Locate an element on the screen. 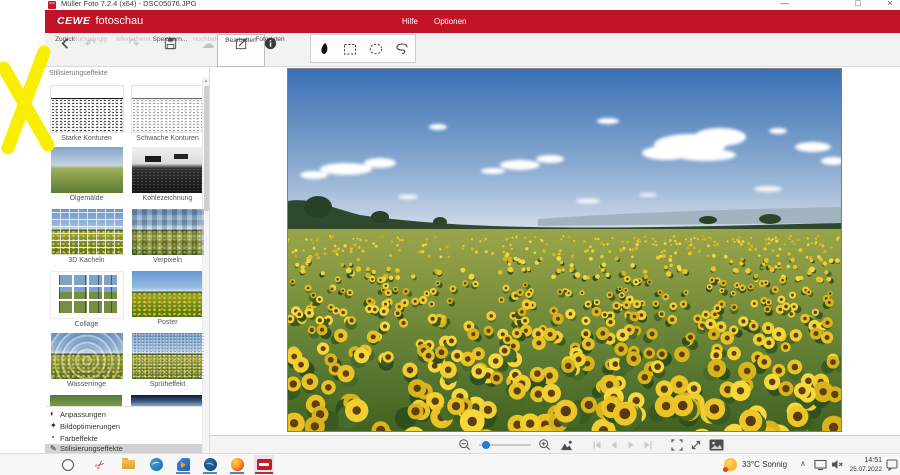  speaker-mute-icon is located at coordinates (837, 464).